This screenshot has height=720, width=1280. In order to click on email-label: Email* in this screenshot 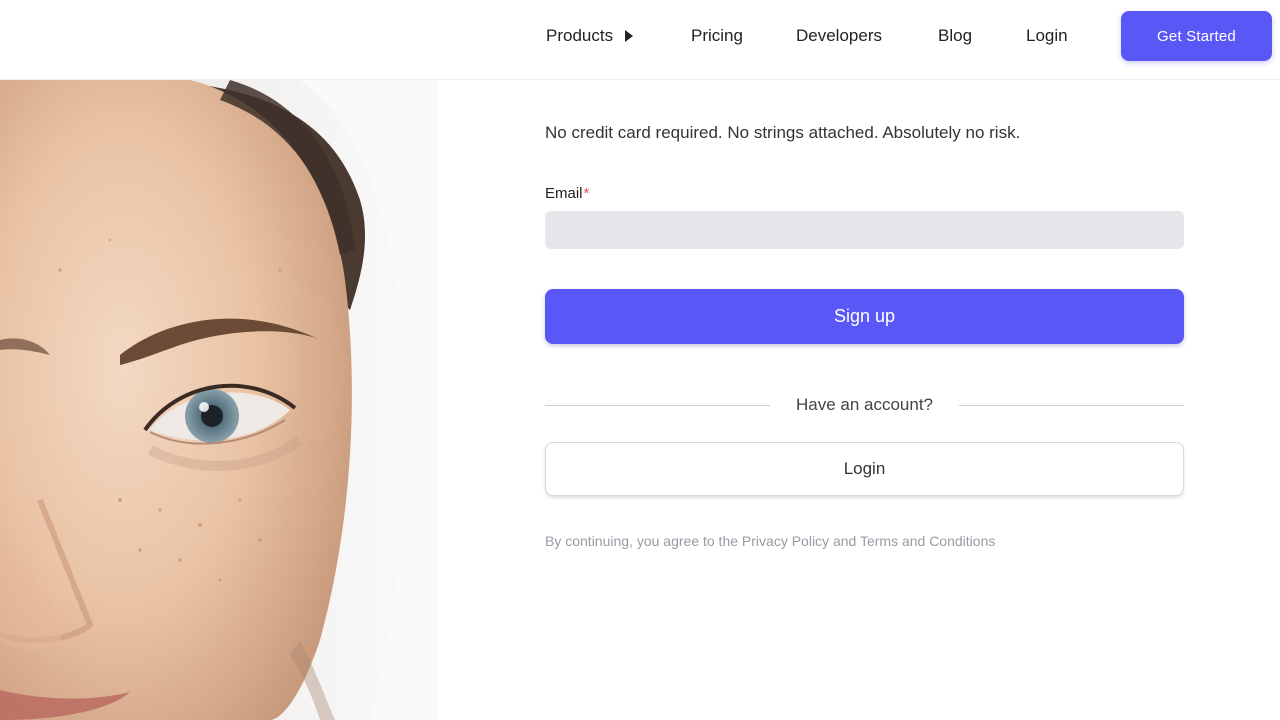, I will do `click(567, 194)`.